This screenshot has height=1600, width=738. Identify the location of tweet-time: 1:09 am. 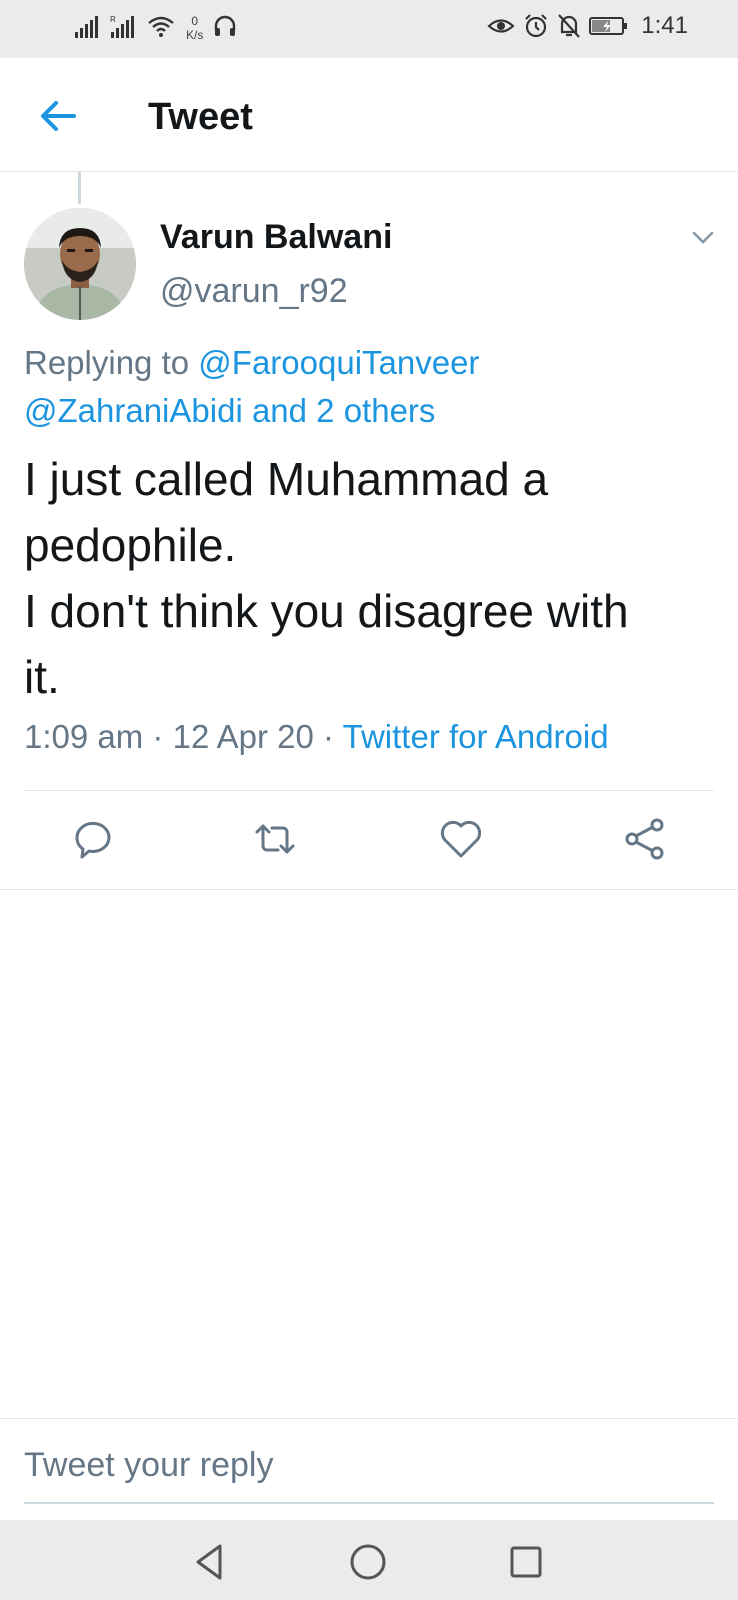
(84, 736).